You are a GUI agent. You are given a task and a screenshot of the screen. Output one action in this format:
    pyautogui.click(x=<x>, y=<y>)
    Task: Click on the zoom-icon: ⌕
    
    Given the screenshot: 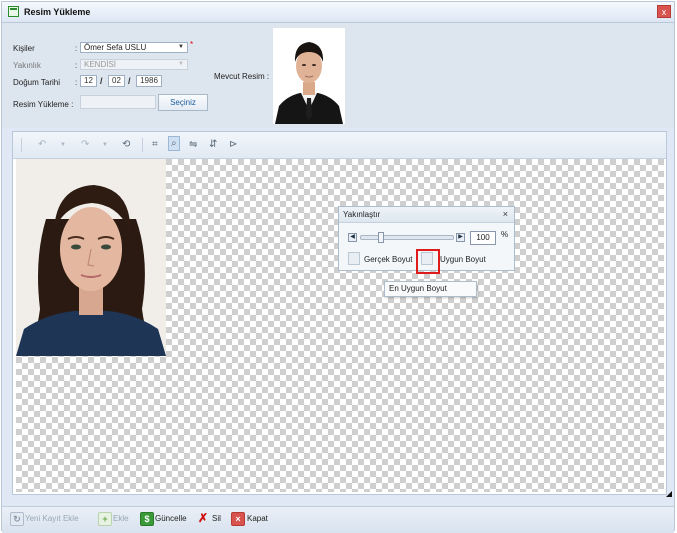 What is the action you would take?
    pyautogui.click(x=174, y=143)
    